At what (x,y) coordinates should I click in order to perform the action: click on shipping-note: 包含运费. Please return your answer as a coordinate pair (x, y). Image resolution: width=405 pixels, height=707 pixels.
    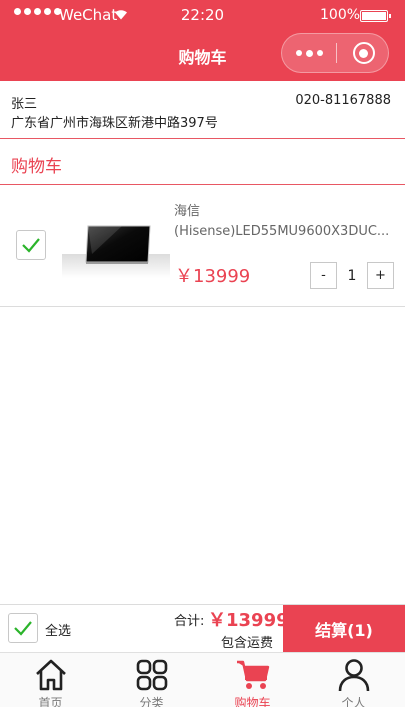
    Looking at the image, I should click on (247, 643).